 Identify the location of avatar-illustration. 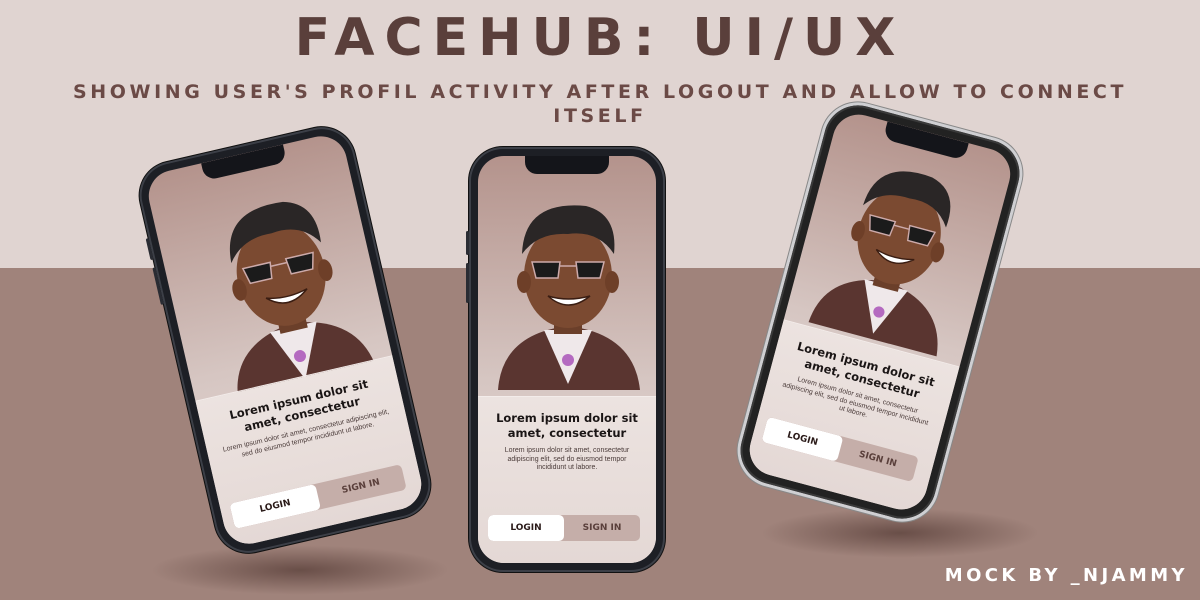
(569, 297).